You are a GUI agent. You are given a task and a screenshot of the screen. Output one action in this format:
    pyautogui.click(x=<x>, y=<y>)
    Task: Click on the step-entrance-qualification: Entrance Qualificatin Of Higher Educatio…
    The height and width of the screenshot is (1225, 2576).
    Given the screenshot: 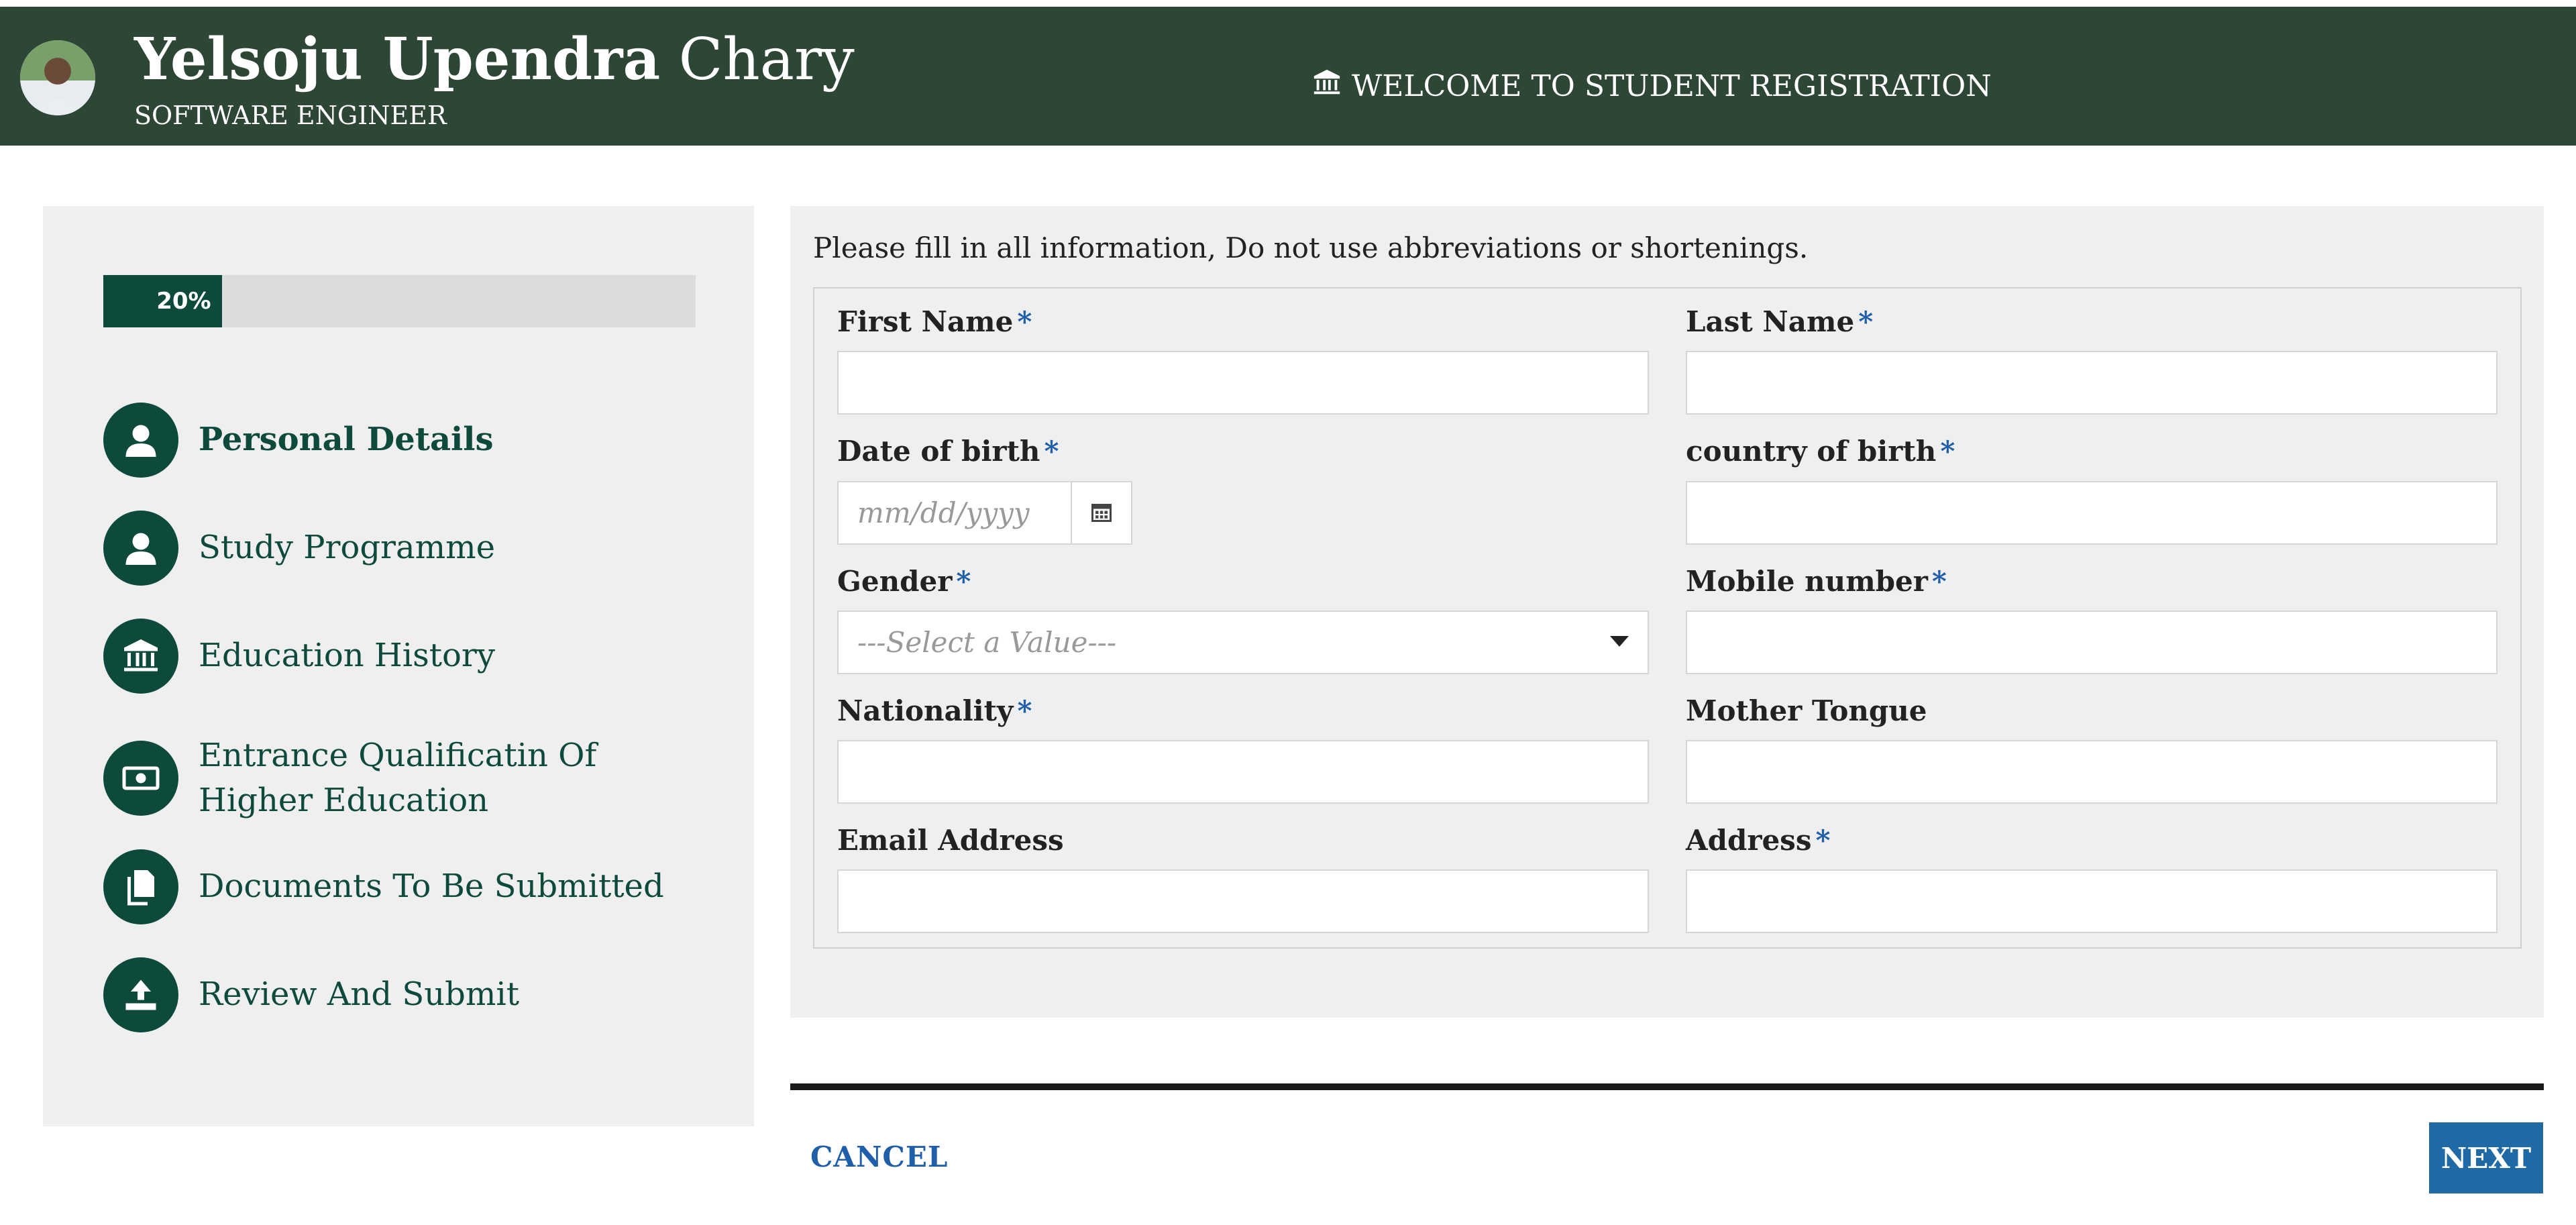 What is the action you would take?
    pyautogui.click(x=405, y=778)
    